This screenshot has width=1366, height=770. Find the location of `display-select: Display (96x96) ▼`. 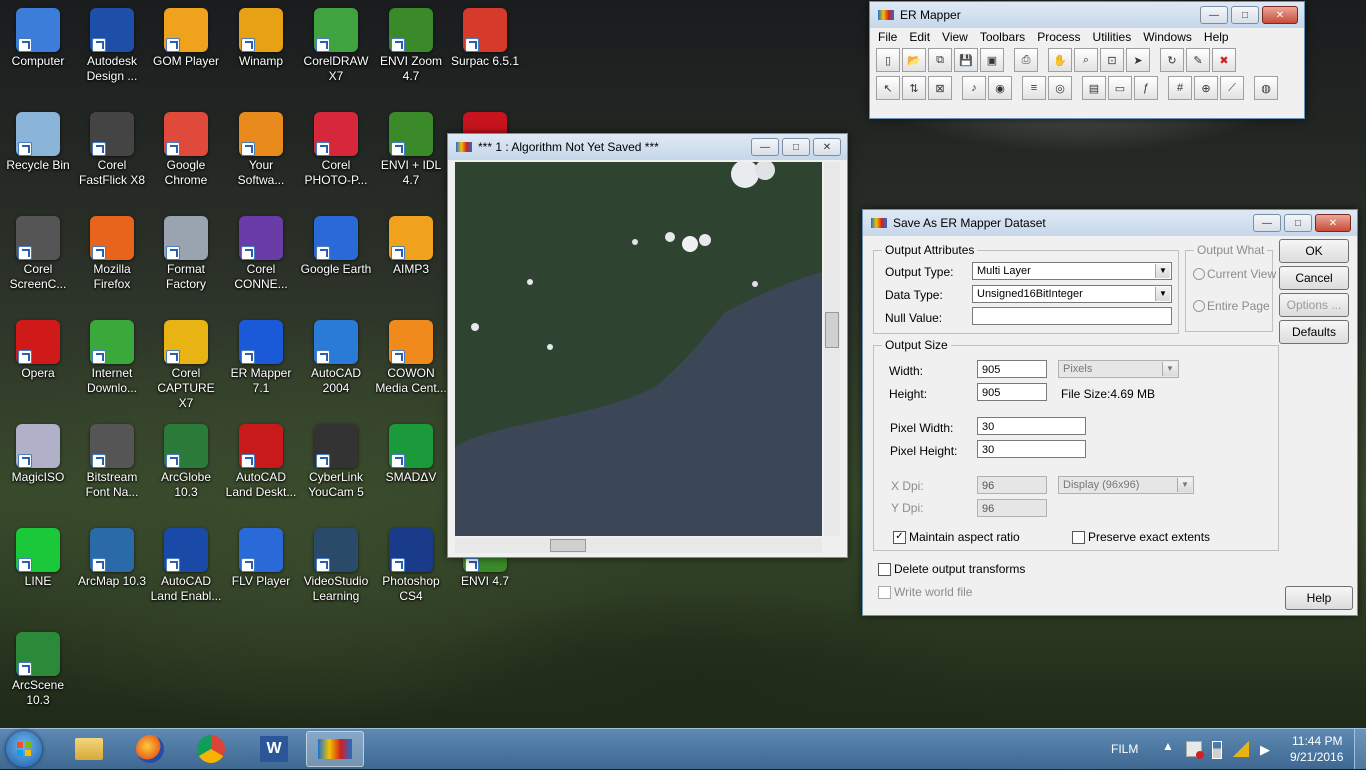

display-select: Display (96x96) ▼ is located at coordinates (1126, 485).